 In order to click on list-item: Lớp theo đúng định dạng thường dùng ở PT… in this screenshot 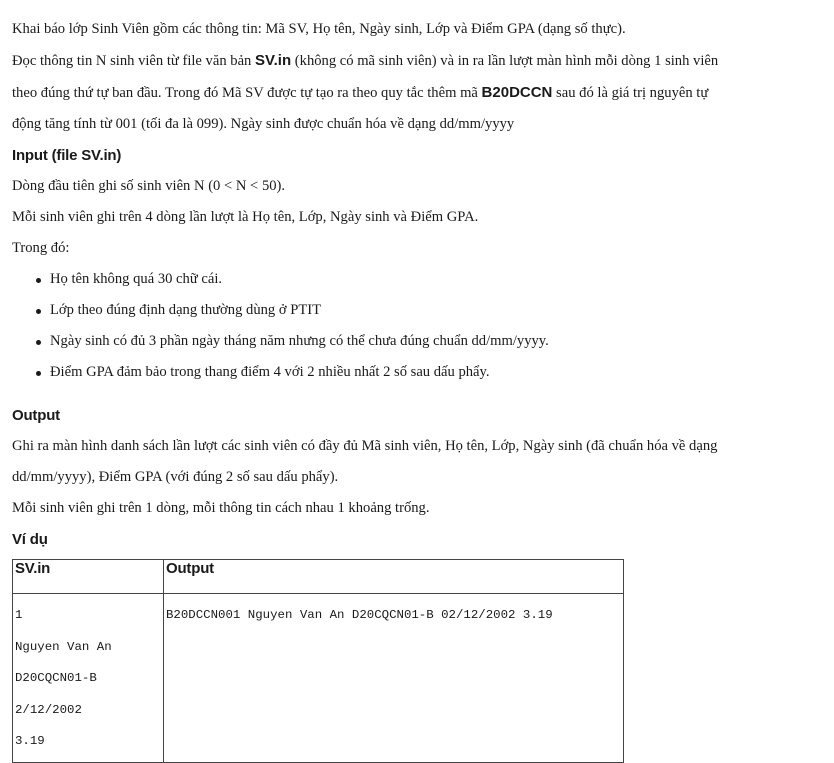, I will do `click(435, 310)`.